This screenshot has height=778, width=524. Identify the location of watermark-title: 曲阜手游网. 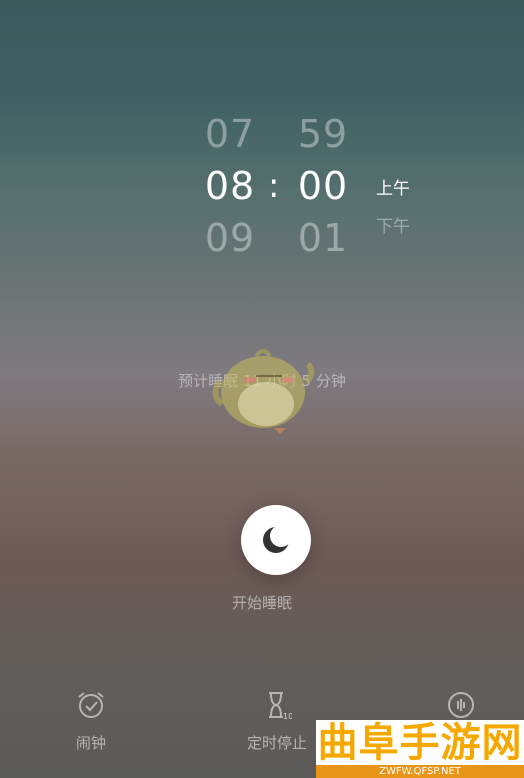
(420, 742).